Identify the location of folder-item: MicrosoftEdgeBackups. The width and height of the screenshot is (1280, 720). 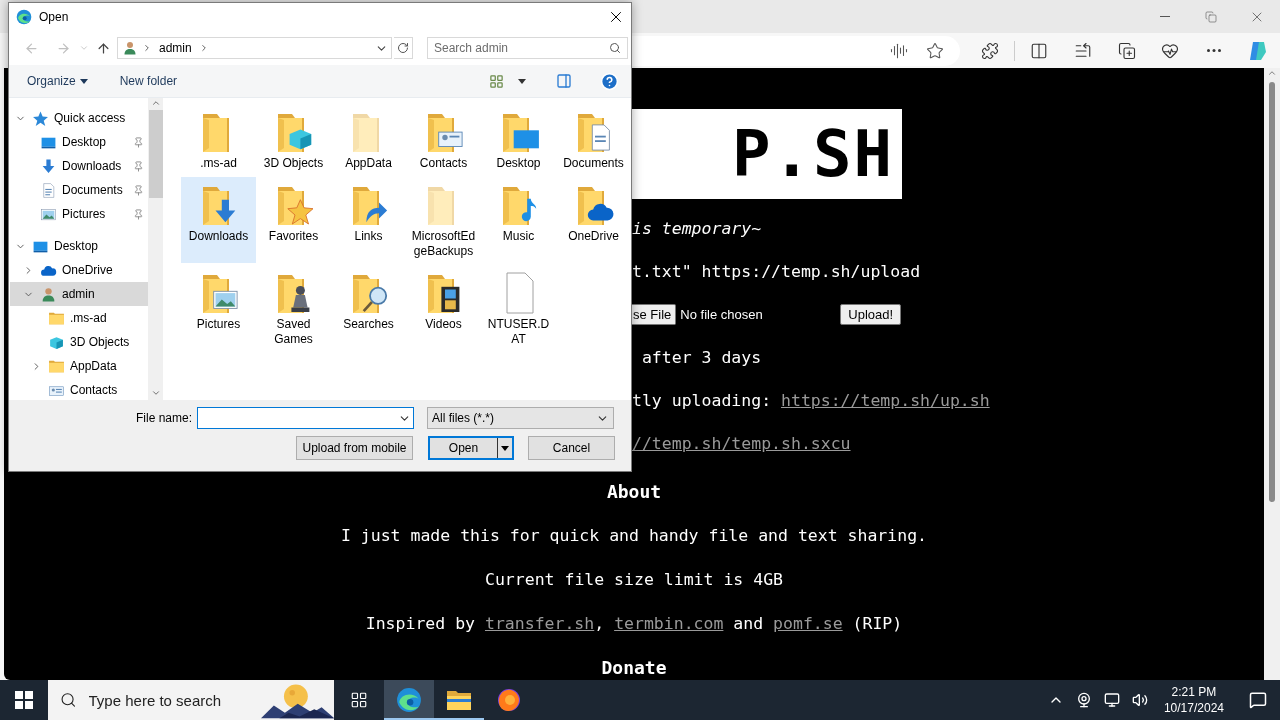
(443, 220).